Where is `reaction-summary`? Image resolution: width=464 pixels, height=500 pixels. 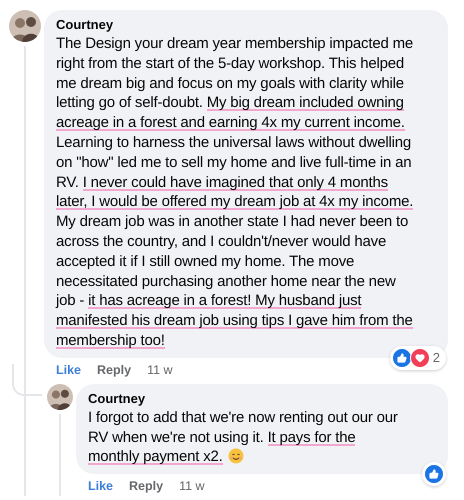 reaction-summary is located at coordinates (434, 474).